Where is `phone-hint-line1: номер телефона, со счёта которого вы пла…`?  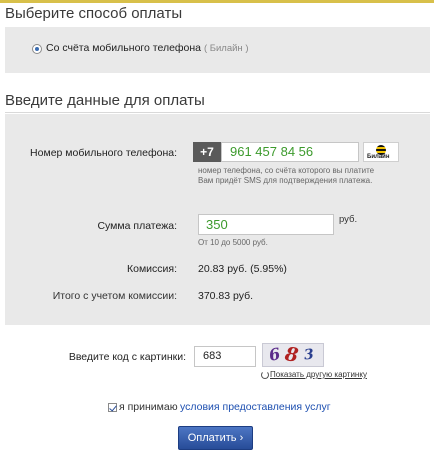 phone-hint-line1: номер телефона, со счёта которого вы пла… is located at coordinates (286, 170).